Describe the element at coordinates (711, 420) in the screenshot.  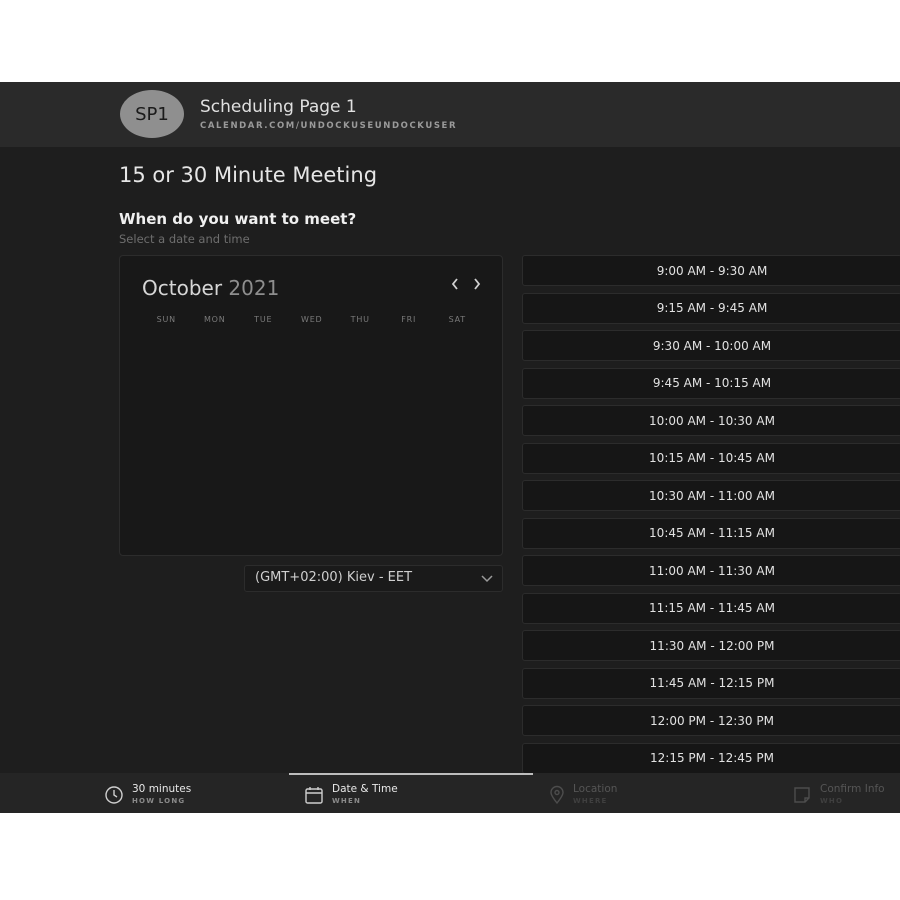
I see `time-slot-button: 10:00 AM - 10:30 AM` at that location.